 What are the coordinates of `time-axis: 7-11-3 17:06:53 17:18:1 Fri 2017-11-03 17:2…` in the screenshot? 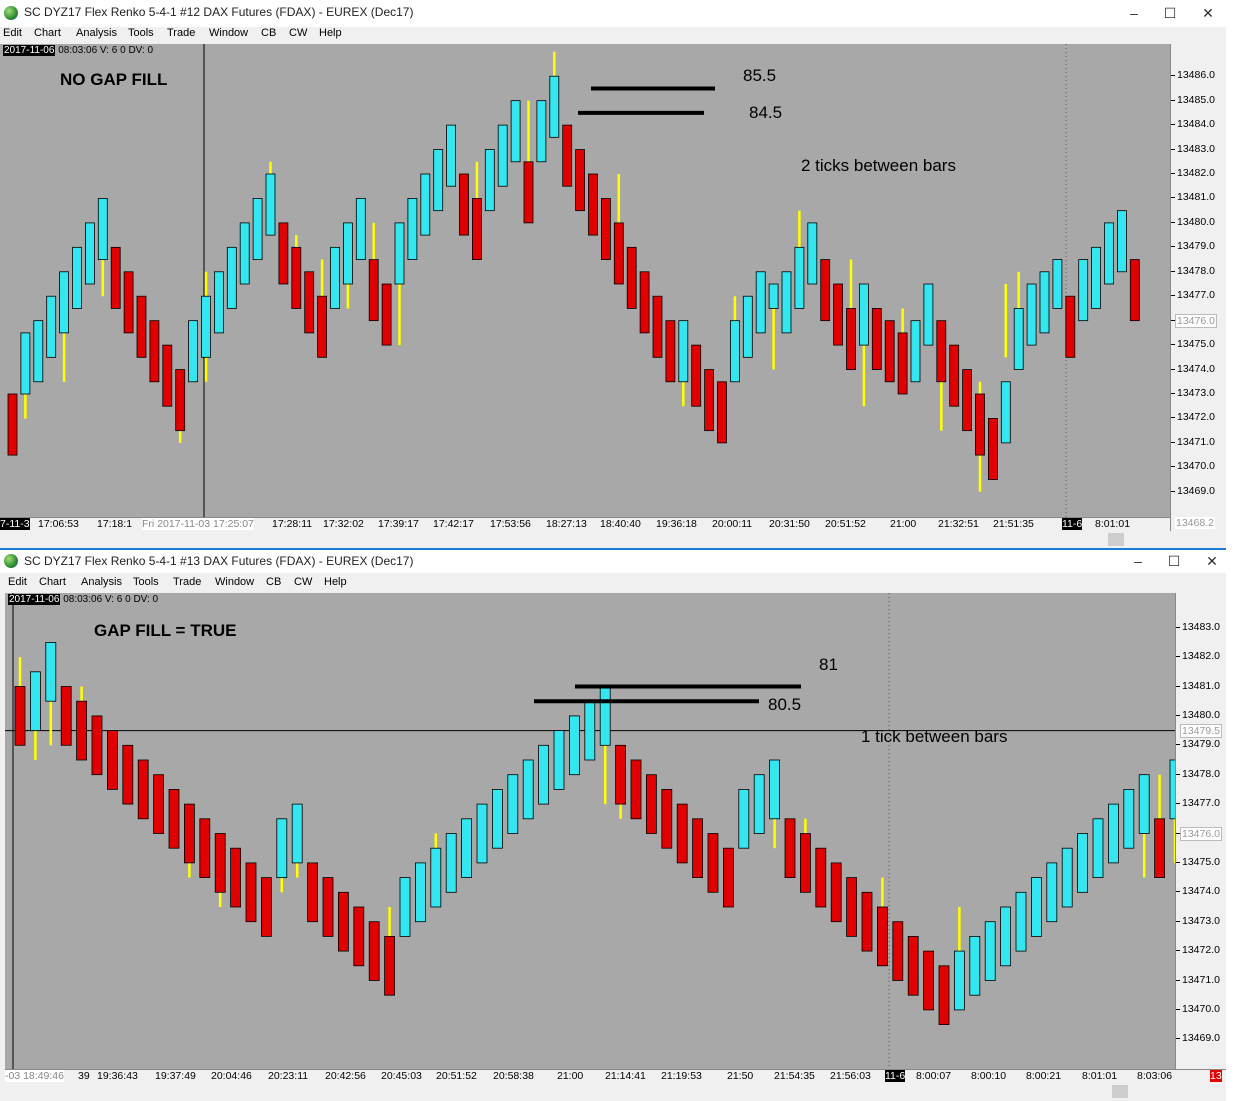 It's located at (585, 524).